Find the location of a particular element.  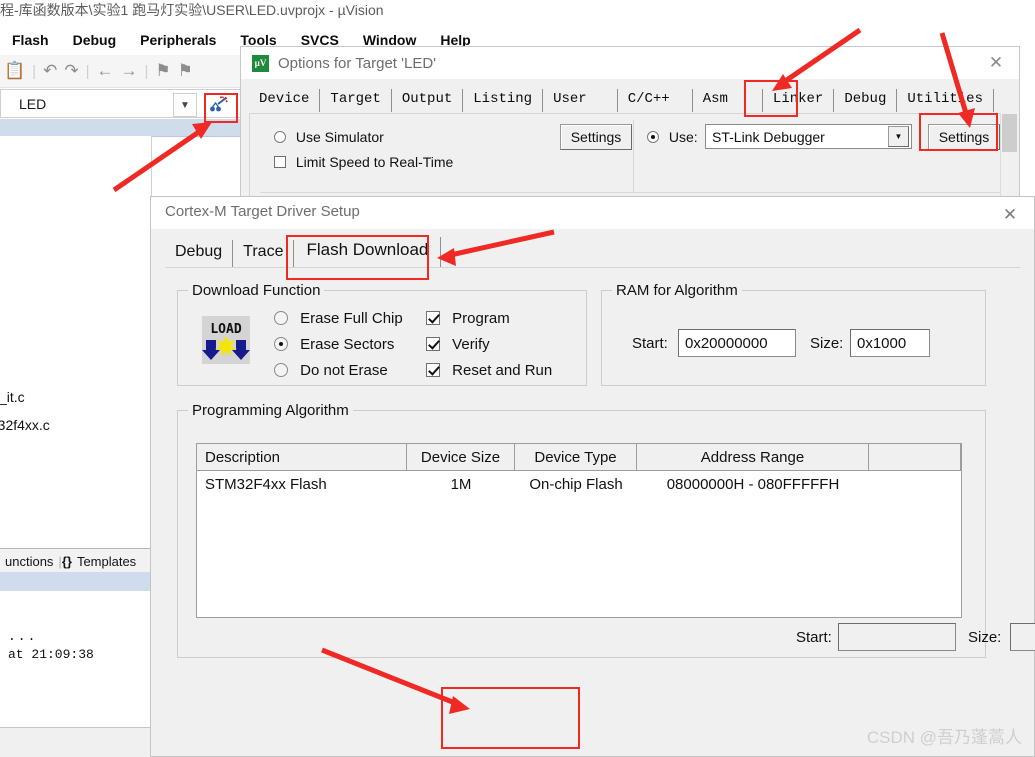

cell-device-size: 1M is located at coordinates (461, 484).